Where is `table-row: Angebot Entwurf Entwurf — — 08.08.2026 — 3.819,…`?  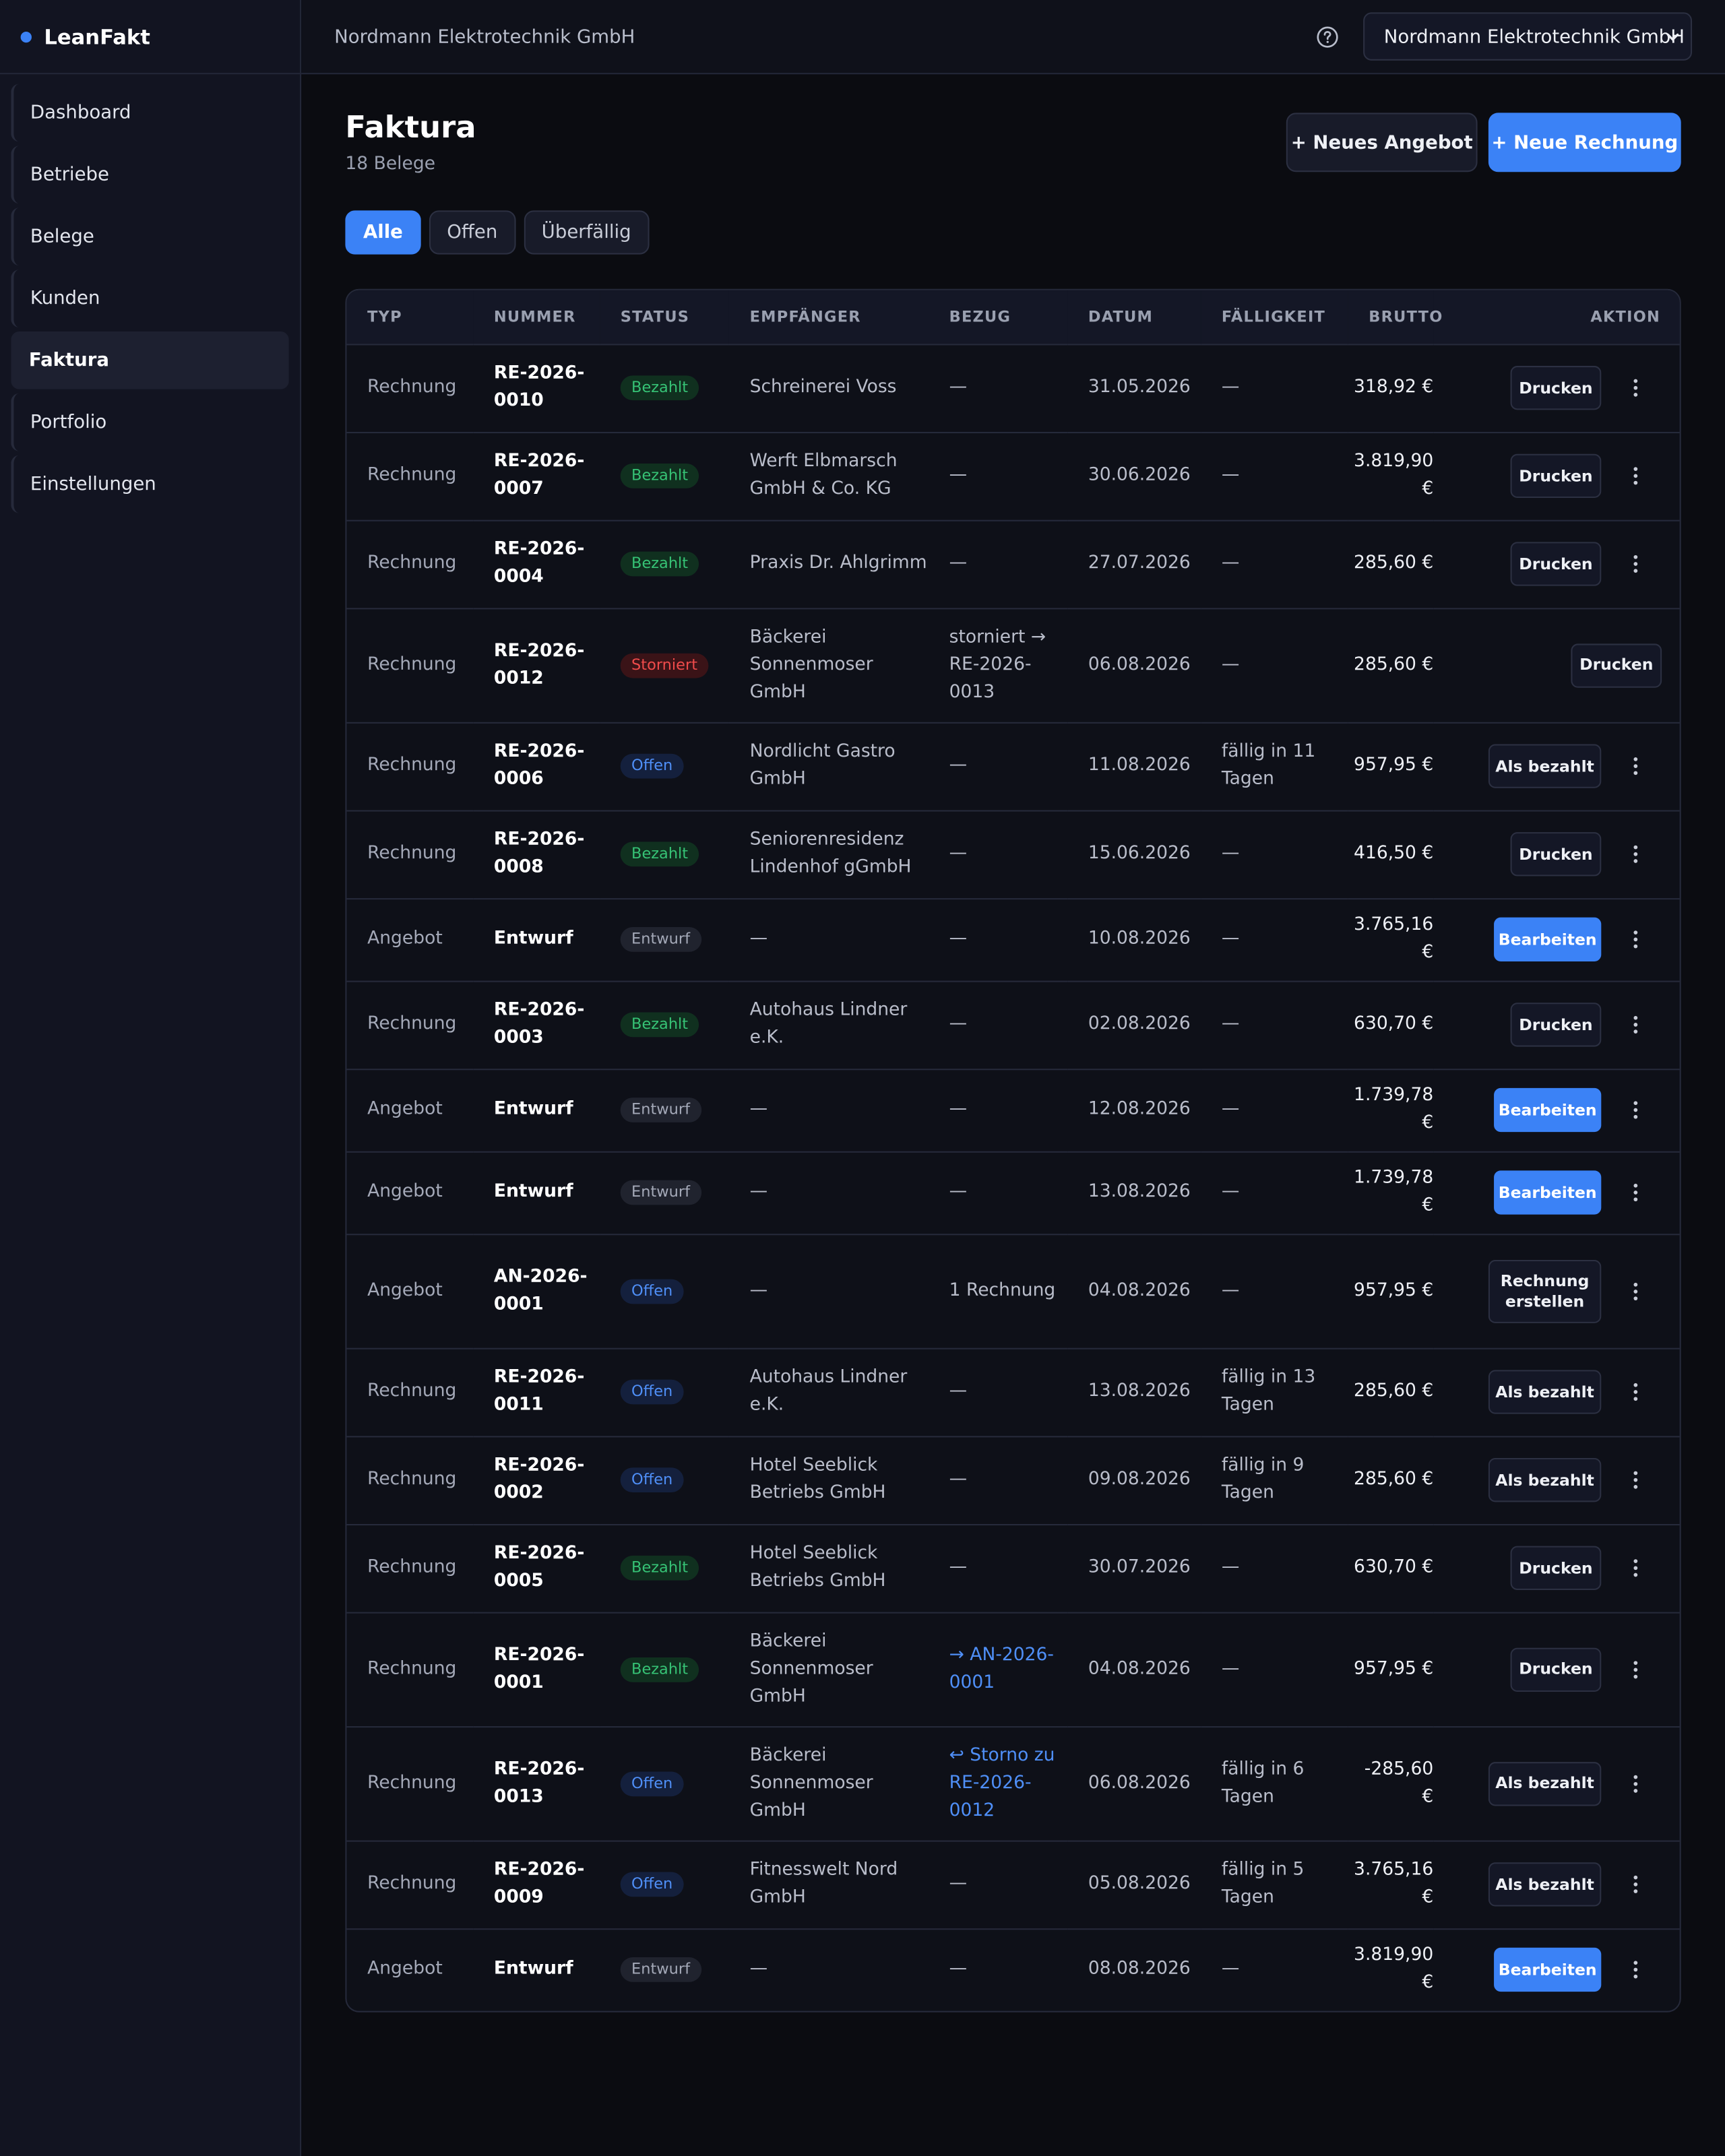 table-row: Angebot Entwurf Entwurf — — 08.08.2026 — 3.819,… is located at coordinates (1012, 1969).